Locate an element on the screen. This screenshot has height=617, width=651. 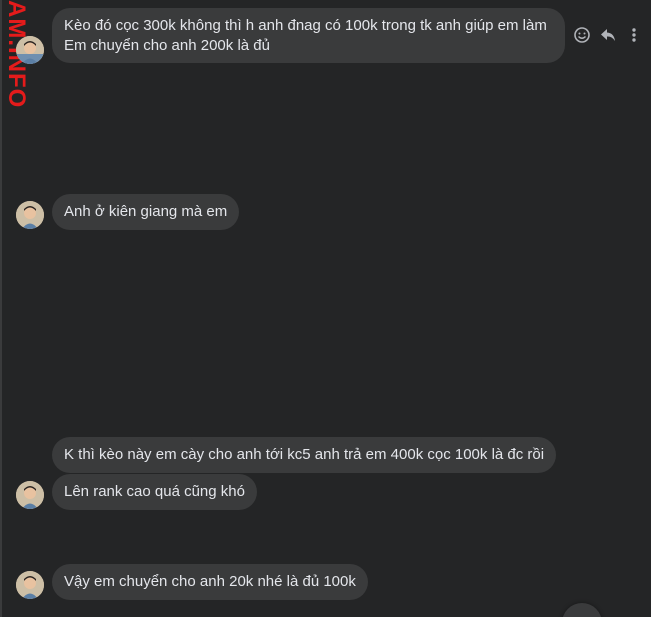
smiley-icon is located at coordinates (582, 35).